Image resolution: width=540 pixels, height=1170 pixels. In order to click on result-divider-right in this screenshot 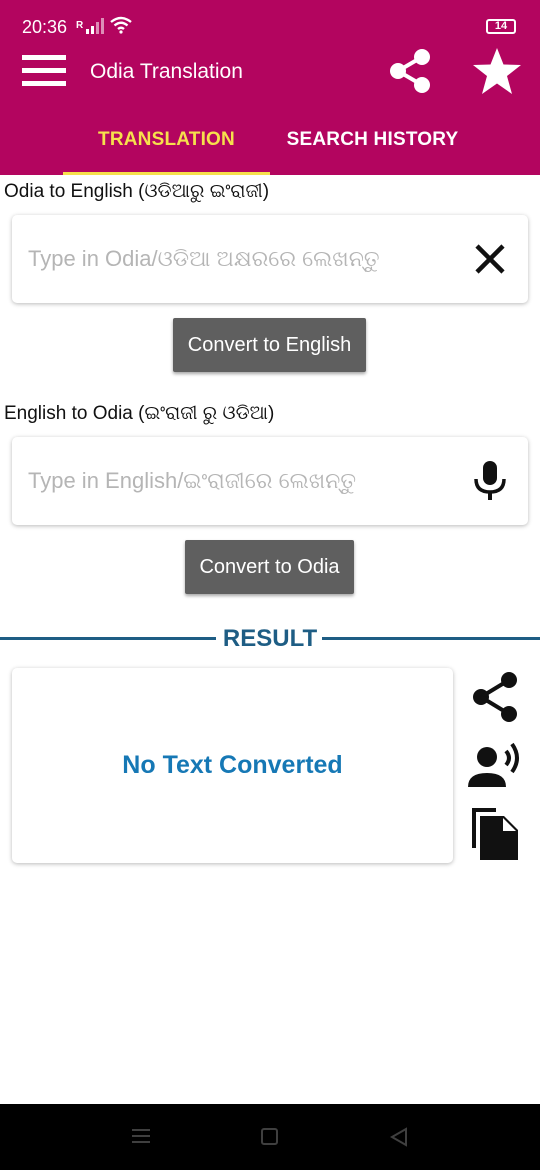, I will do `click(431, 638)`.